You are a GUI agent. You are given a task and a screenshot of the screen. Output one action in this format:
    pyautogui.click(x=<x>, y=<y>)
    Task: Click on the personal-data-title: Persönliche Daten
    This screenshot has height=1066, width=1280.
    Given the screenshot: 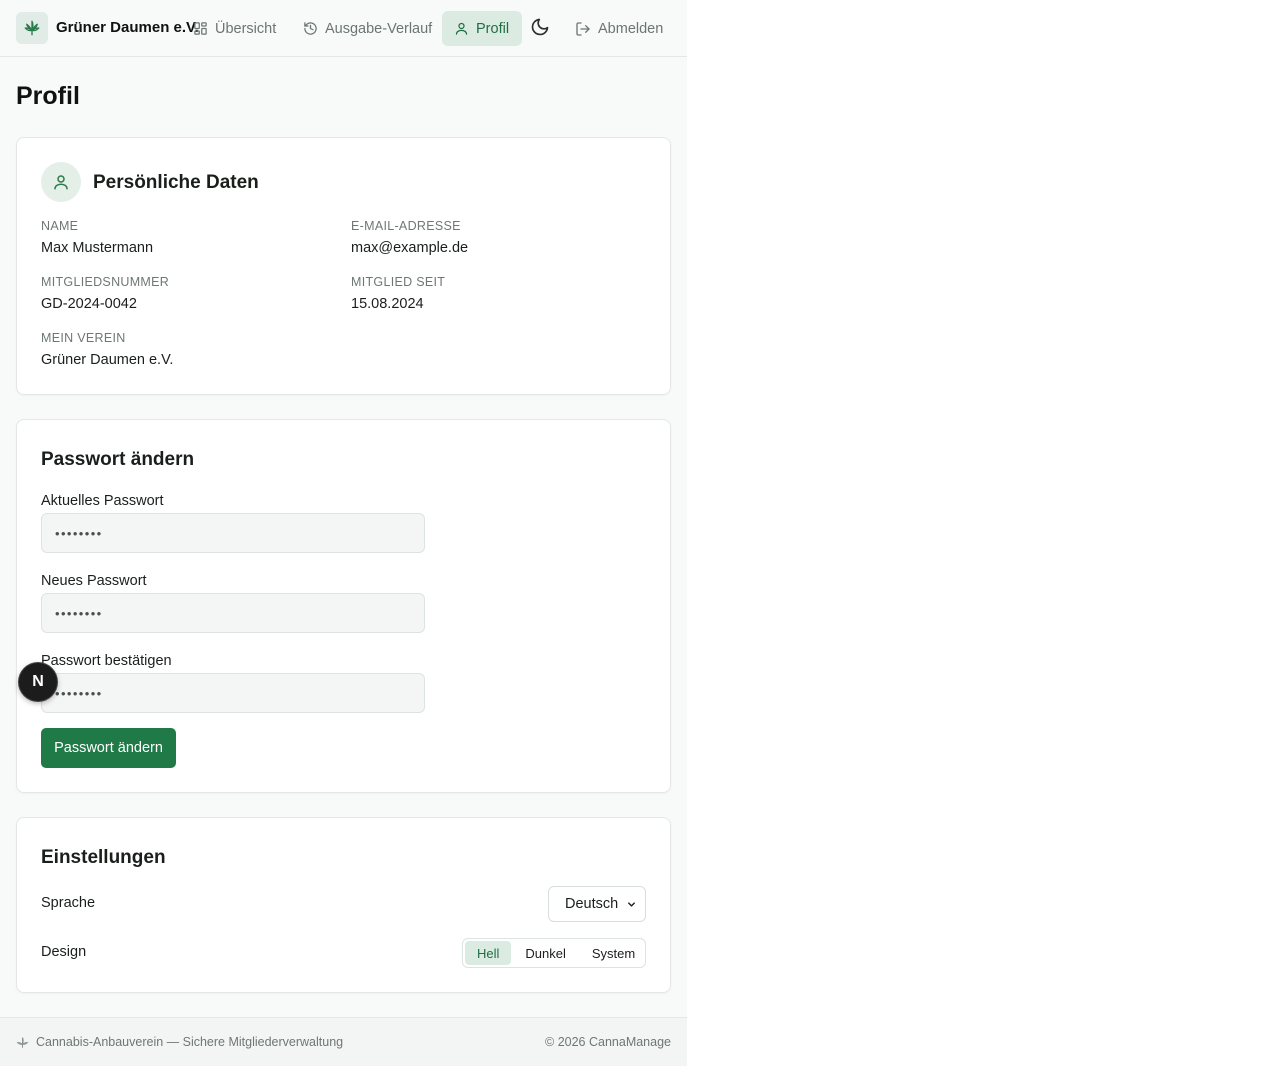 What is the action you would take?
    pyautogui.click(x=176, y=182)
    